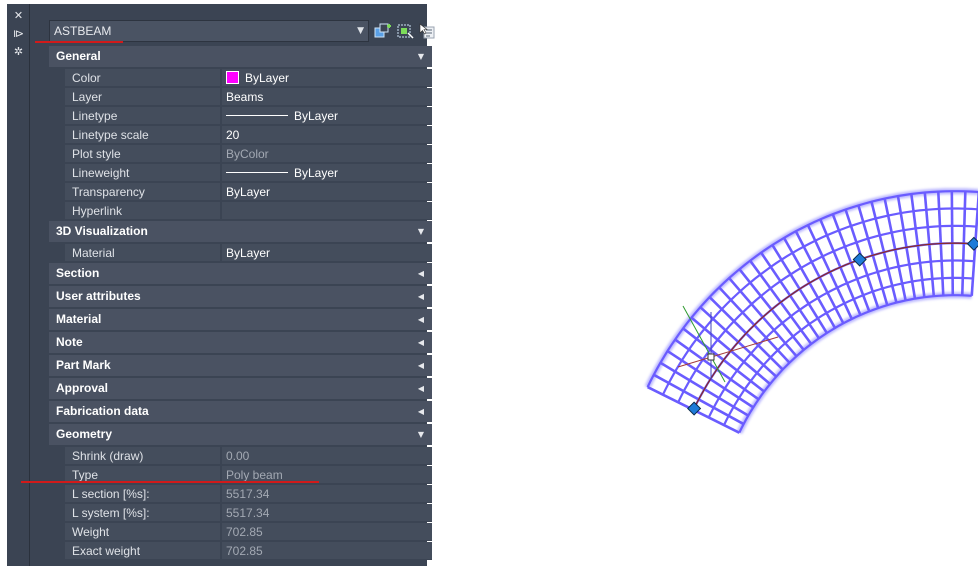 Image resolution: width=978 pixels, height=566 pixels. I want to click on property-row: Color ByLayer, so click(240, 78).